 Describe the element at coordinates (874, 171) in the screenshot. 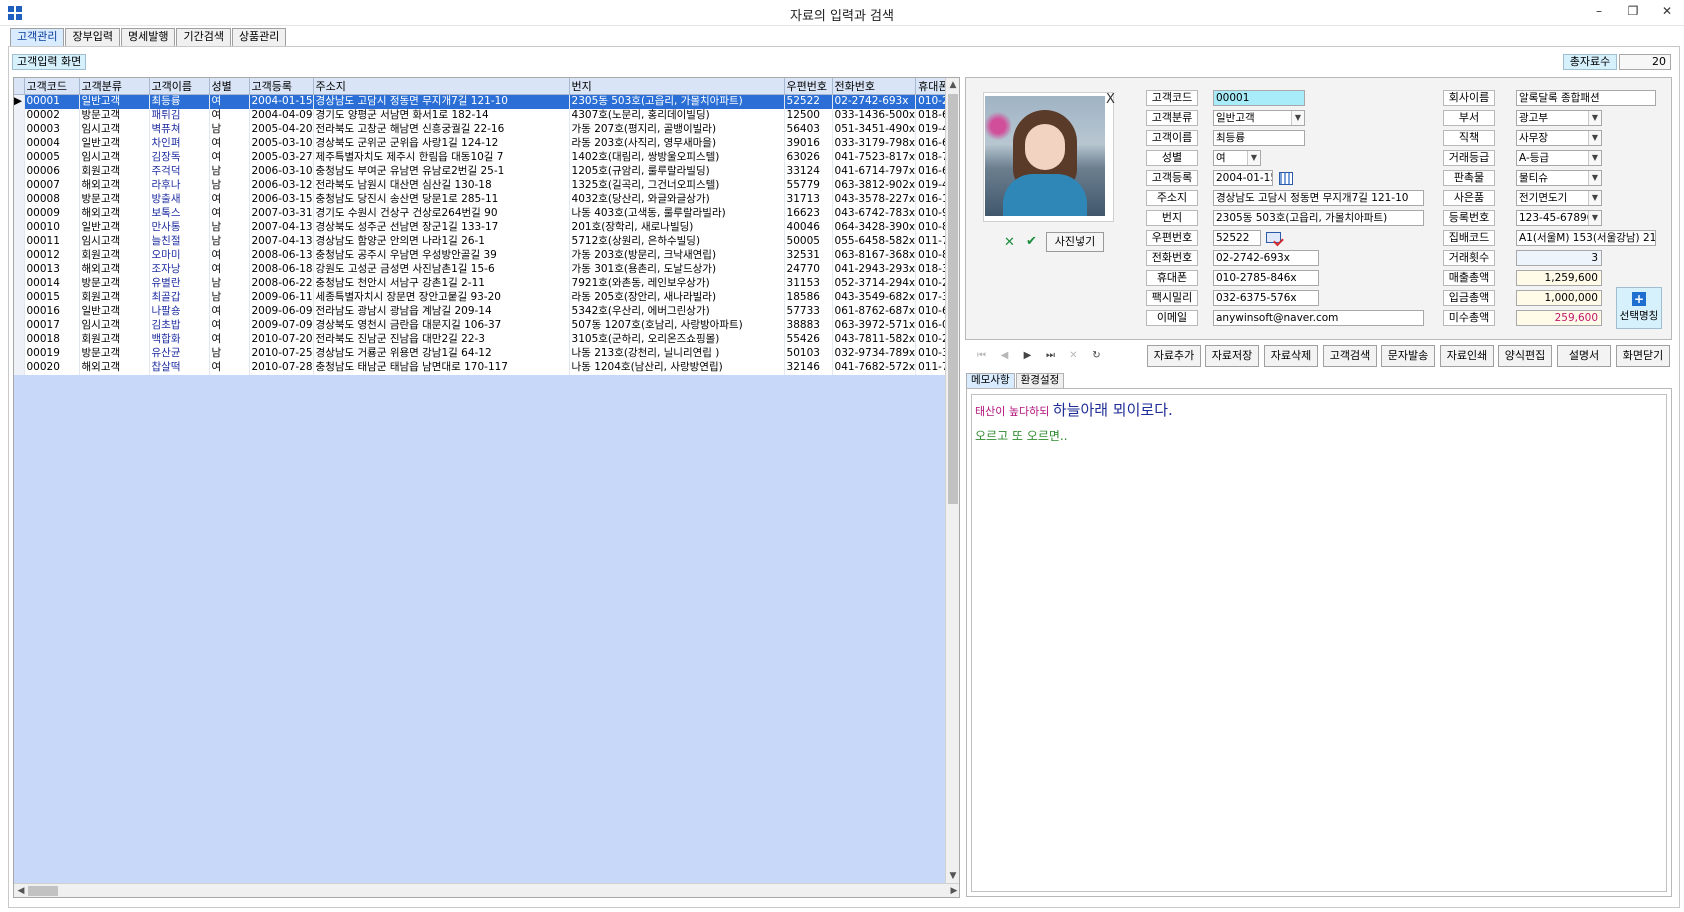

I see `cell-phone: 041-6714-797x` at that location.